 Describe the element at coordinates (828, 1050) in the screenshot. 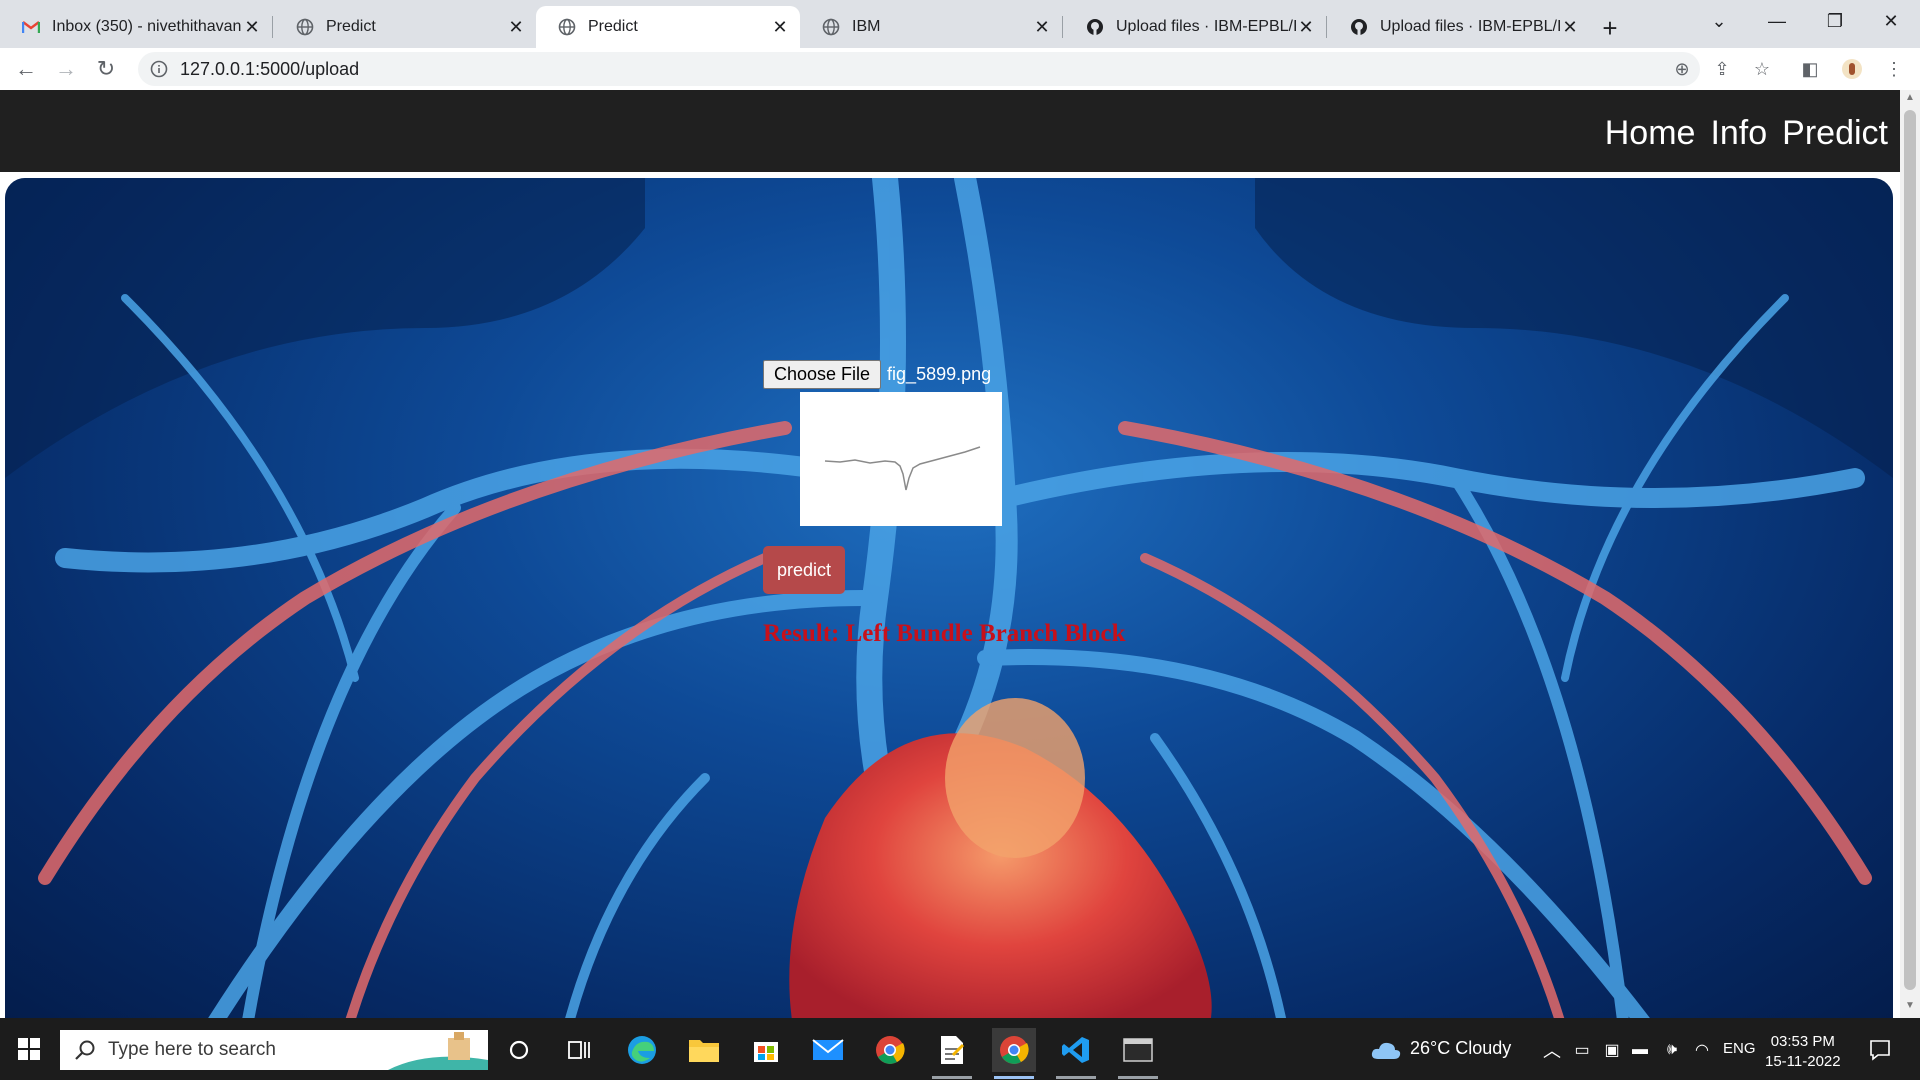

I see `mail-icon` at that location.